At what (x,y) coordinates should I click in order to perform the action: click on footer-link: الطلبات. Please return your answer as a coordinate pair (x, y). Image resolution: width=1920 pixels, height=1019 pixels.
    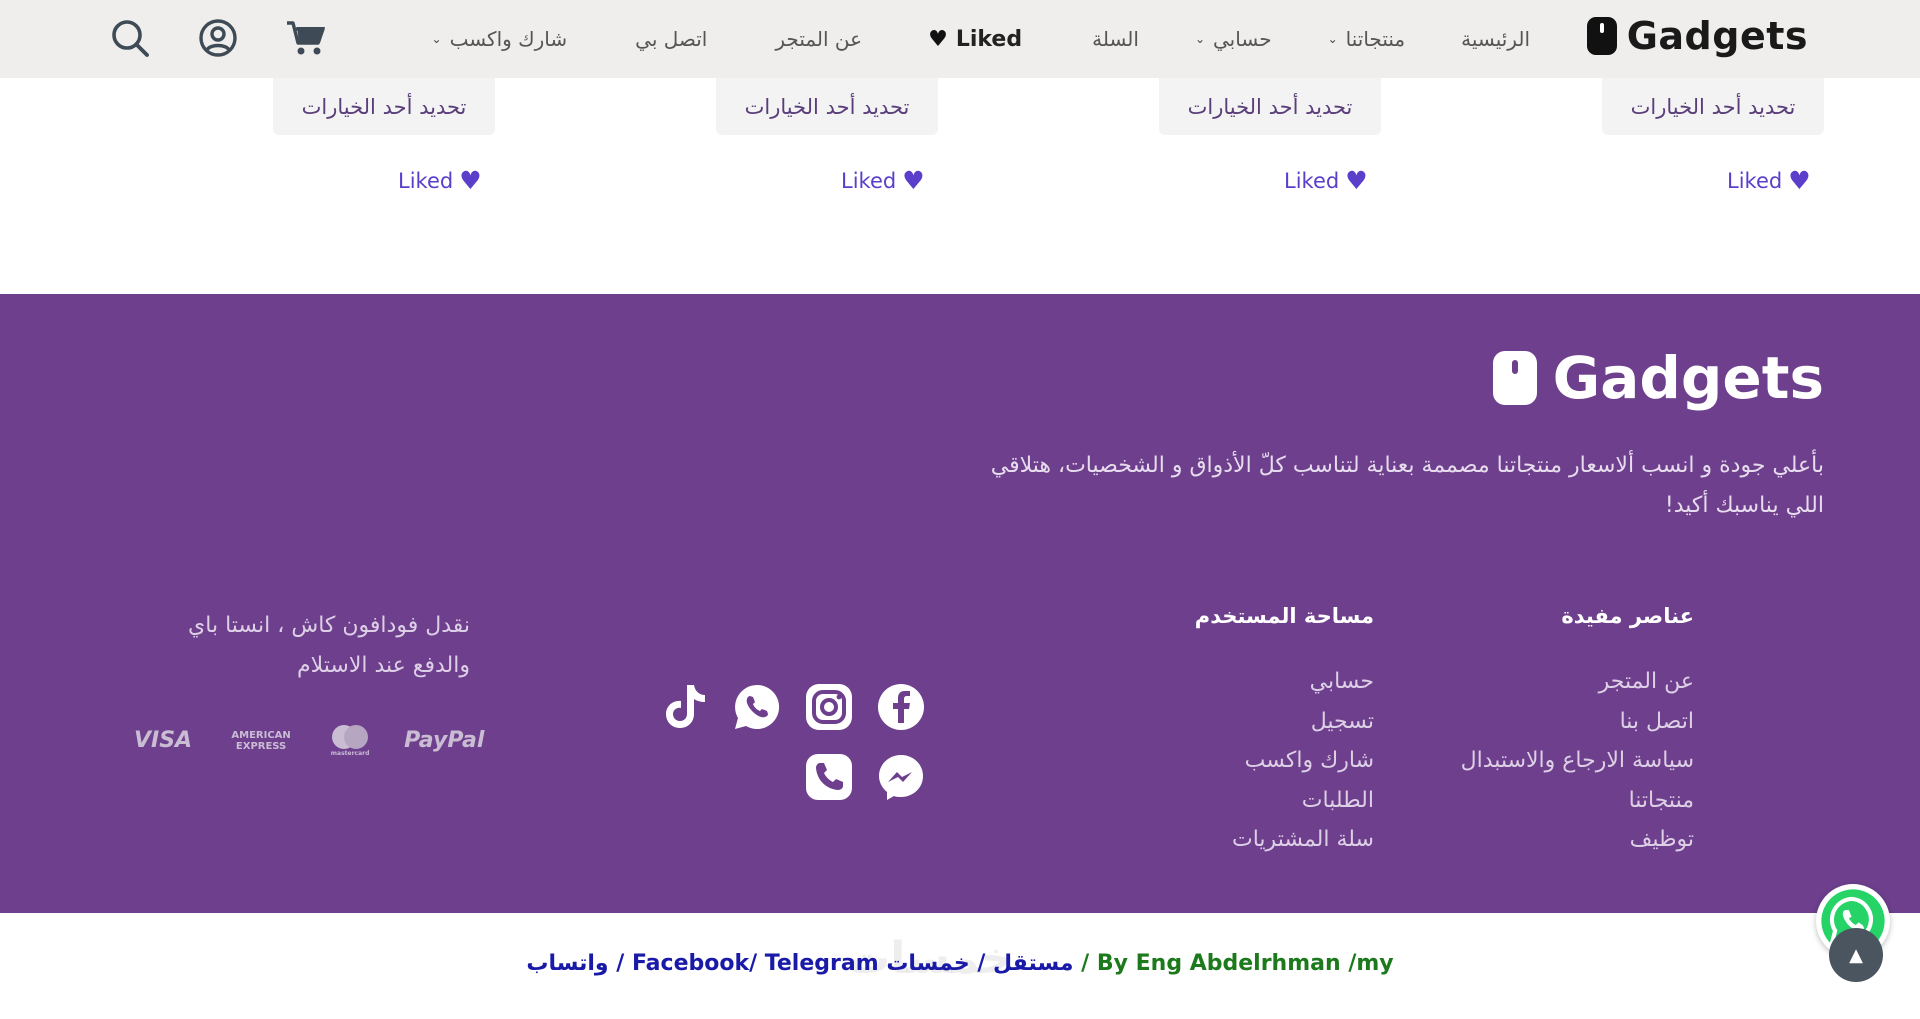
    Looking at the image, I should click on (1284, 801).